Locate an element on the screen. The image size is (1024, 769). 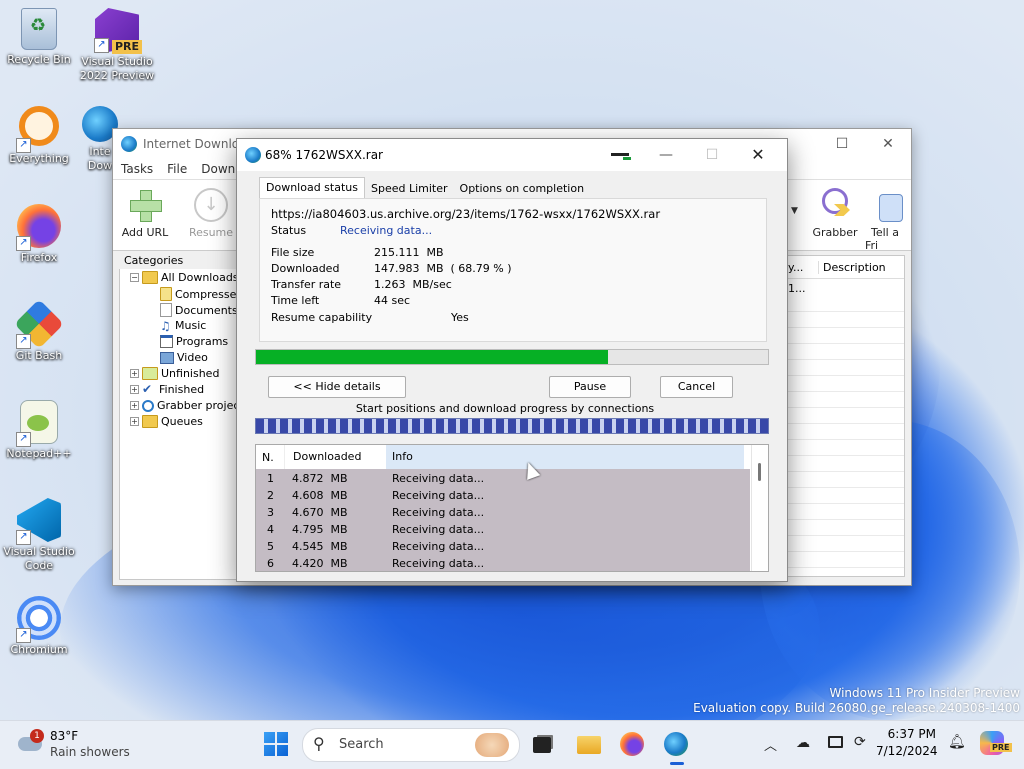
tab-download-status: Download status is located at coordinates (312, 188).